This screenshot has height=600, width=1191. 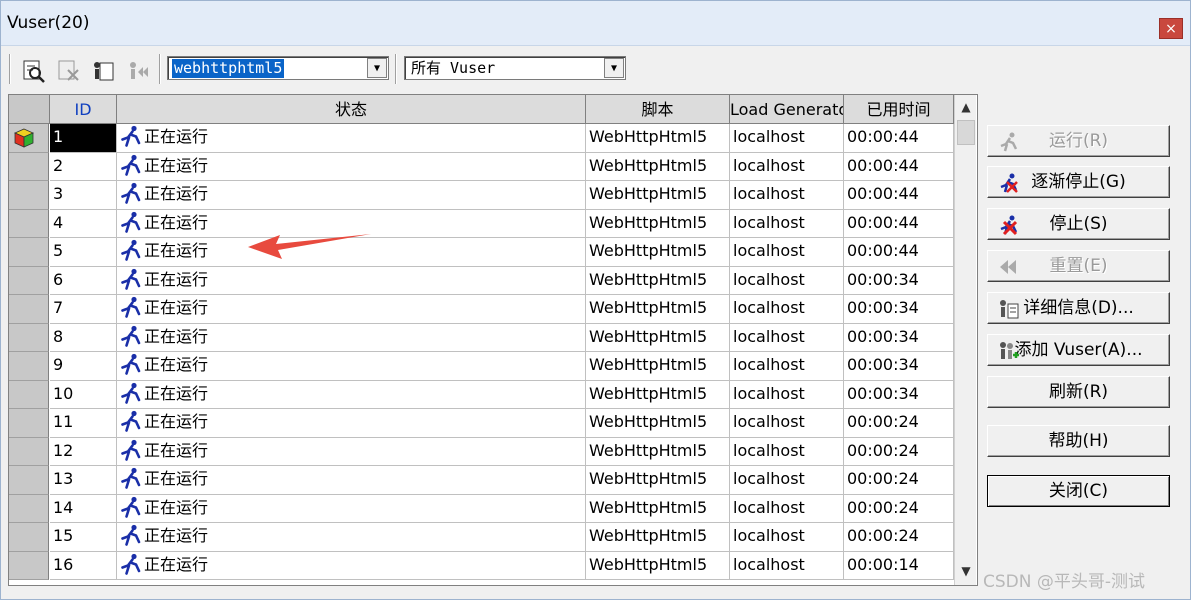 I want to click on table-row: 1 正在运行 WebHttpHtml5 localhost 00:00:44, so click(x=481, y=138).